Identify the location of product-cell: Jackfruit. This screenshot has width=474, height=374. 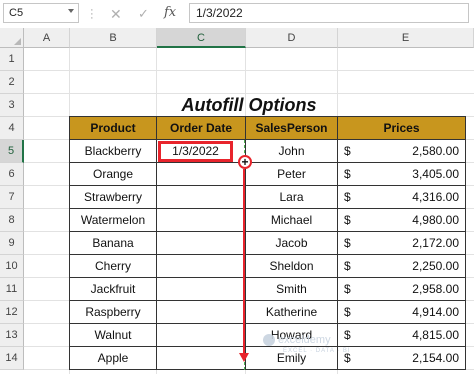
(113, 289).